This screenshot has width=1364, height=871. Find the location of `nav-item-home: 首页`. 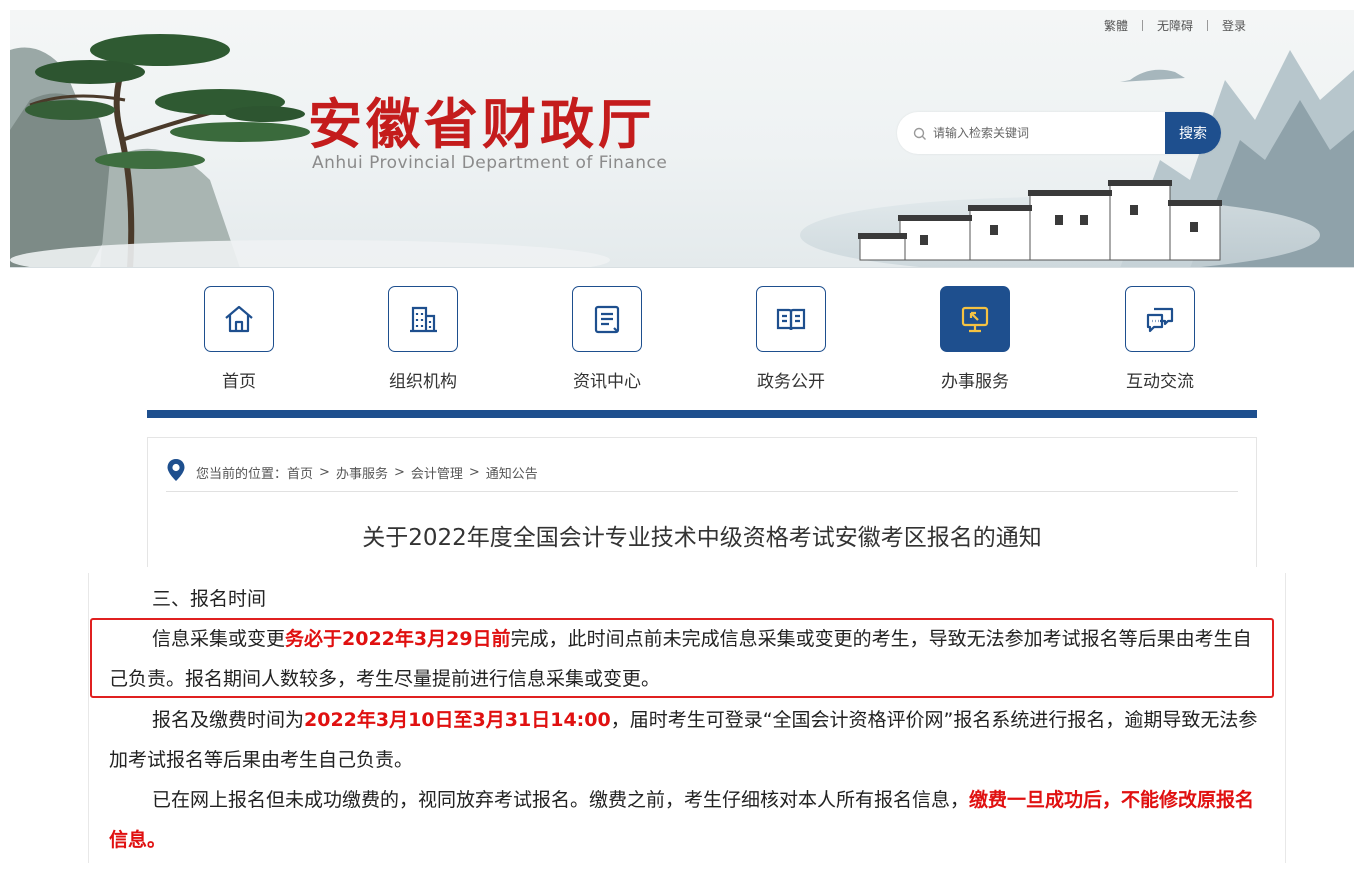

nav-item-home: 首页 is located at coordinates (239, 339).